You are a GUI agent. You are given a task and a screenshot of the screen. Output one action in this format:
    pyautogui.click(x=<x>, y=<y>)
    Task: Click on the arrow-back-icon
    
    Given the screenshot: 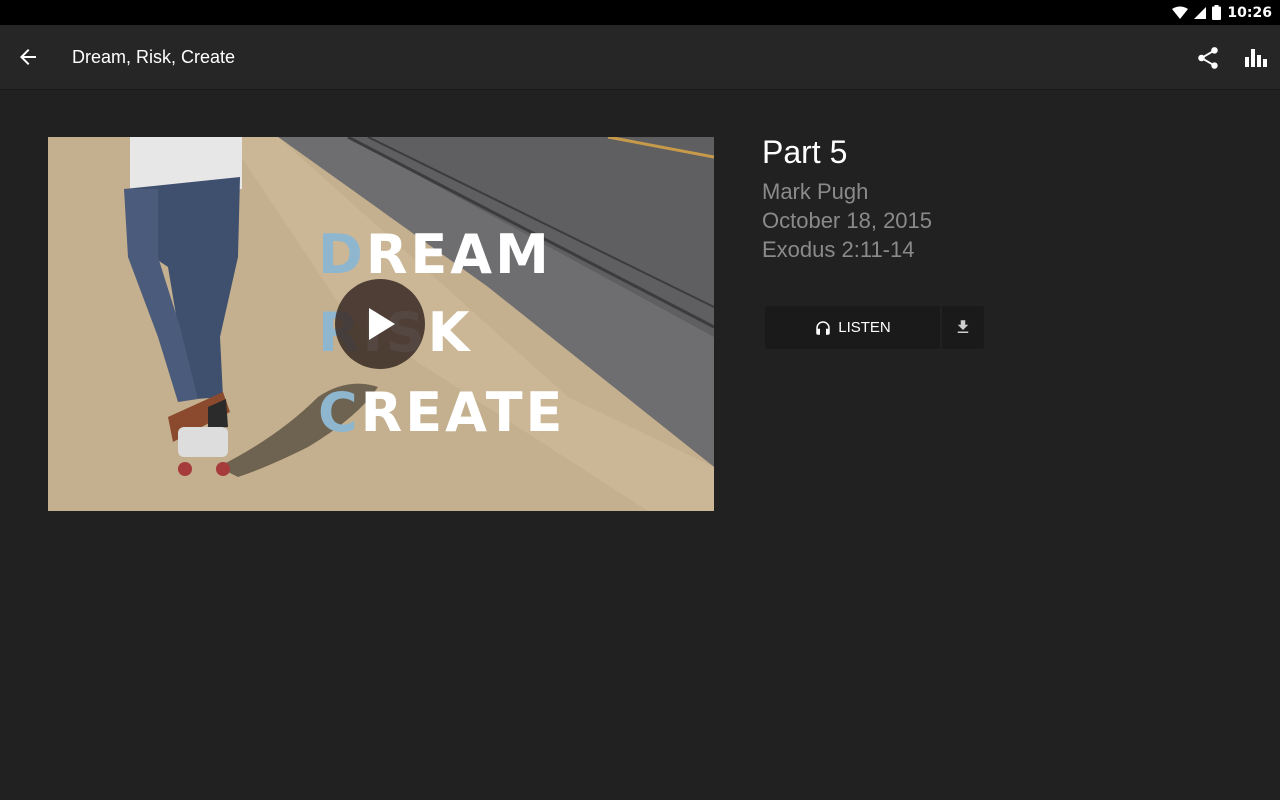 What is the action you would take?
    pyautogui.click(x=28, y=57)
    